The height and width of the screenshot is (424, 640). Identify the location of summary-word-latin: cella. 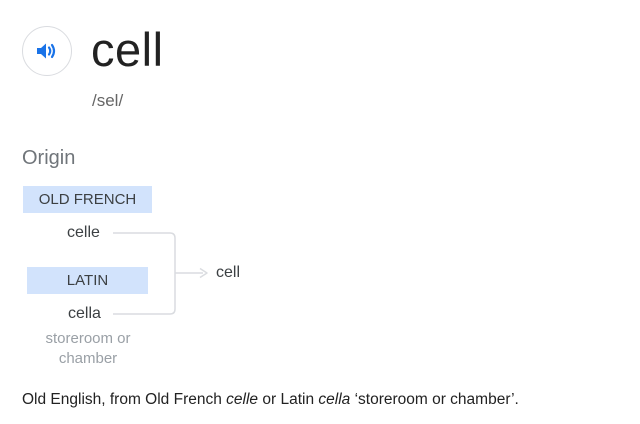
(334, 399).